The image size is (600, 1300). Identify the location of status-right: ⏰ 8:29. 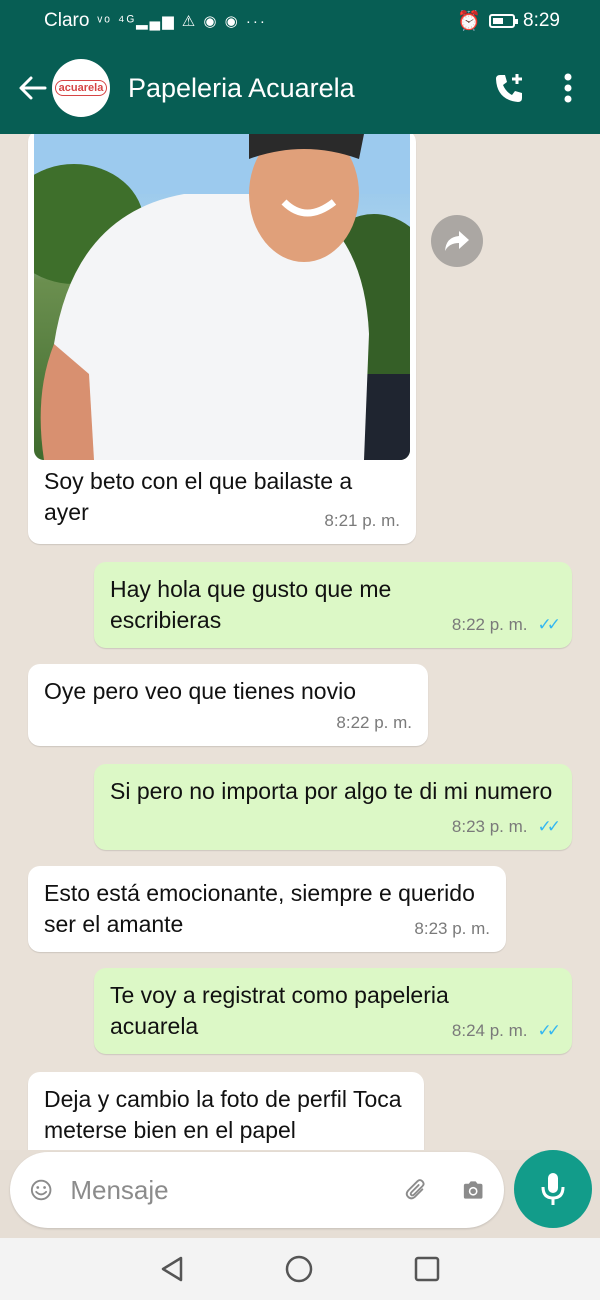
(508, 21).